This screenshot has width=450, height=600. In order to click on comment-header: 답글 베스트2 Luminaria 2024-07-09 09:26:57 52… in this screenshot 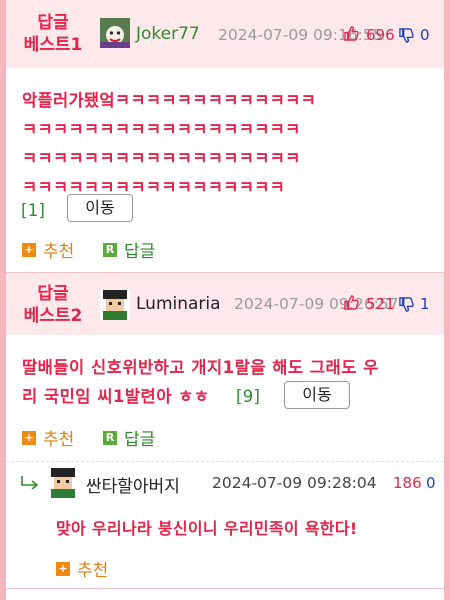, I will do `click(225, 304)`.